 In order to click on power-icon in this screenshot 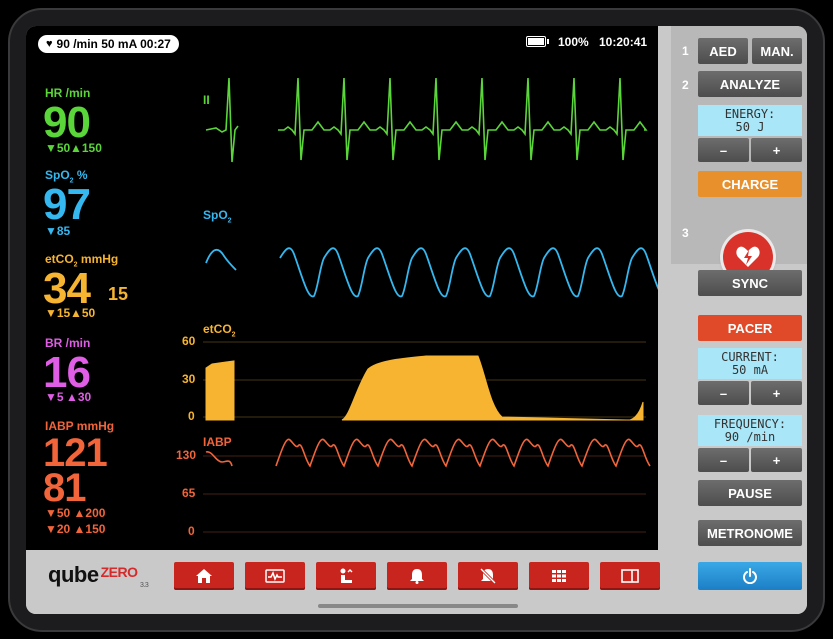, I will do `click(750, 576)`.